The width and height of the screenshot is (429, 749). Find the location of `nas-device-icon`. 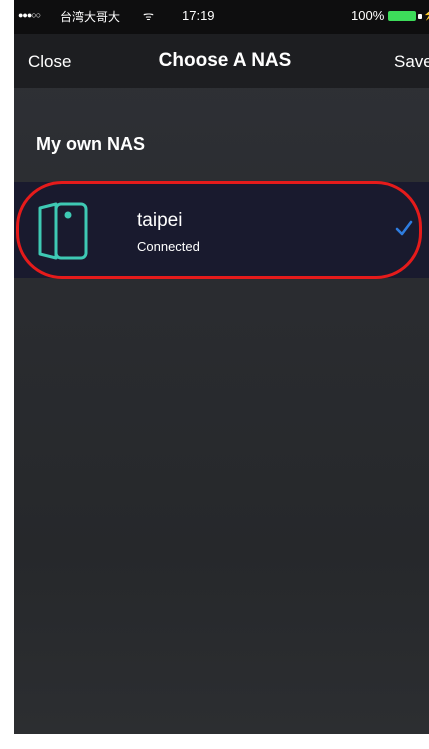

nas-device-icon is located at coordinates (63, 231).